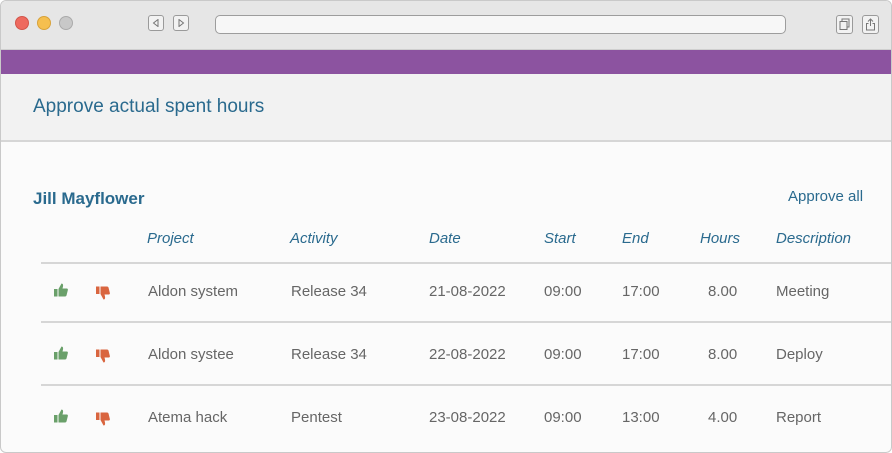  I want to click on cell-description: Meeting, so click(803, 291).